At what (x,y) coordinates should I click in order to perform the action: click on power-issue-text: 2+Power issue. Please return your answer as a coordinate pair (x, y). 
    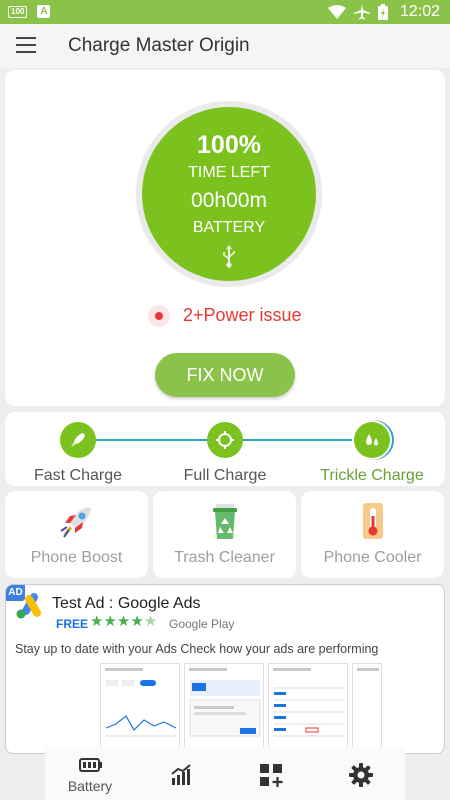
    Looking at the image, I should click on (242, 315).